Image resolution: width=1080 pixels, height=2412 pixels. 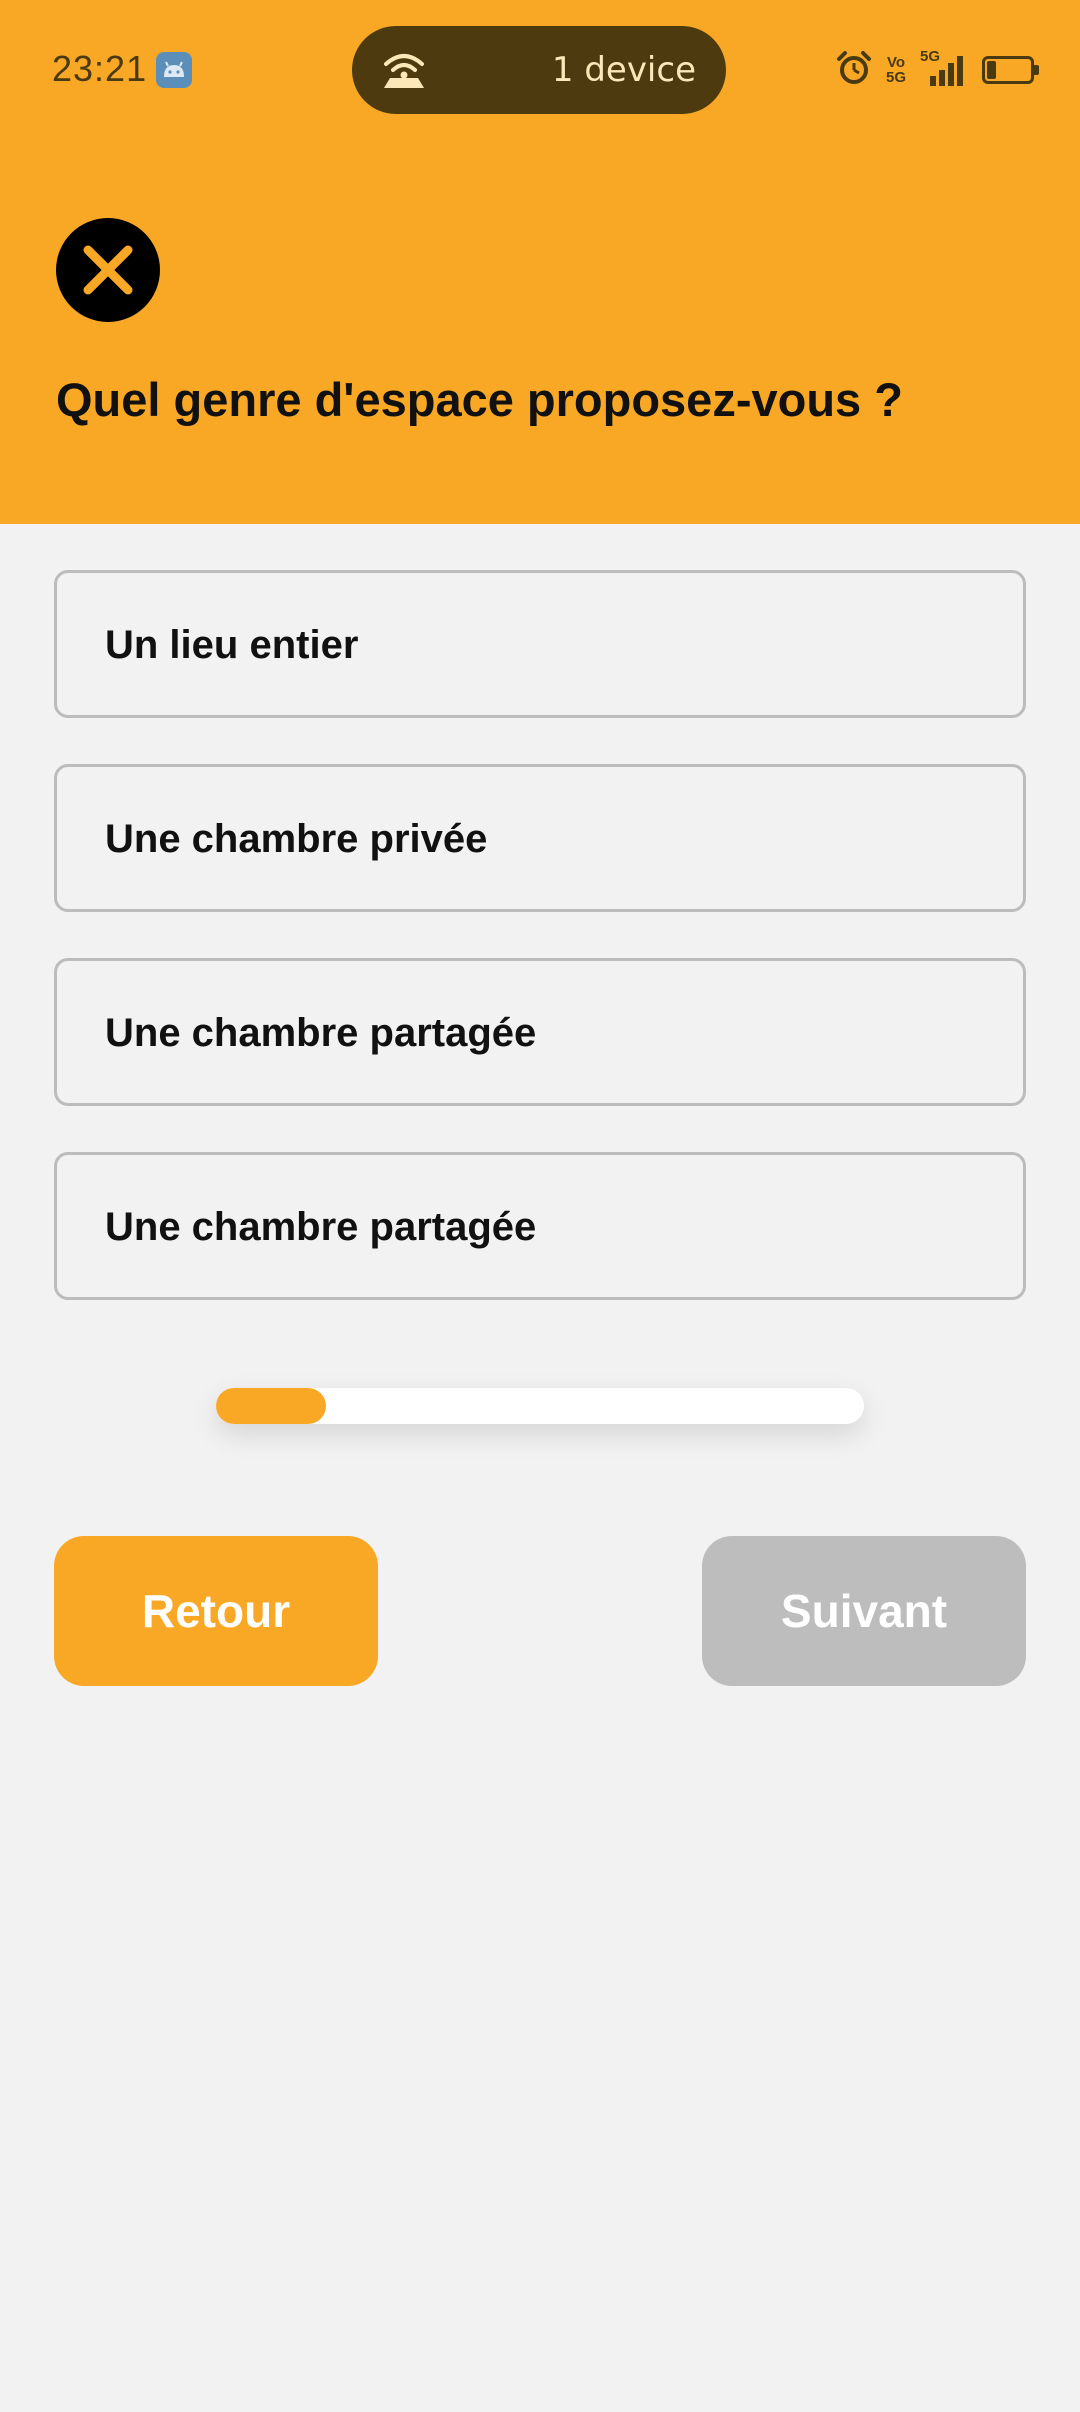 I want to click on battery-icon: 22, so click(x=1010, y=70).